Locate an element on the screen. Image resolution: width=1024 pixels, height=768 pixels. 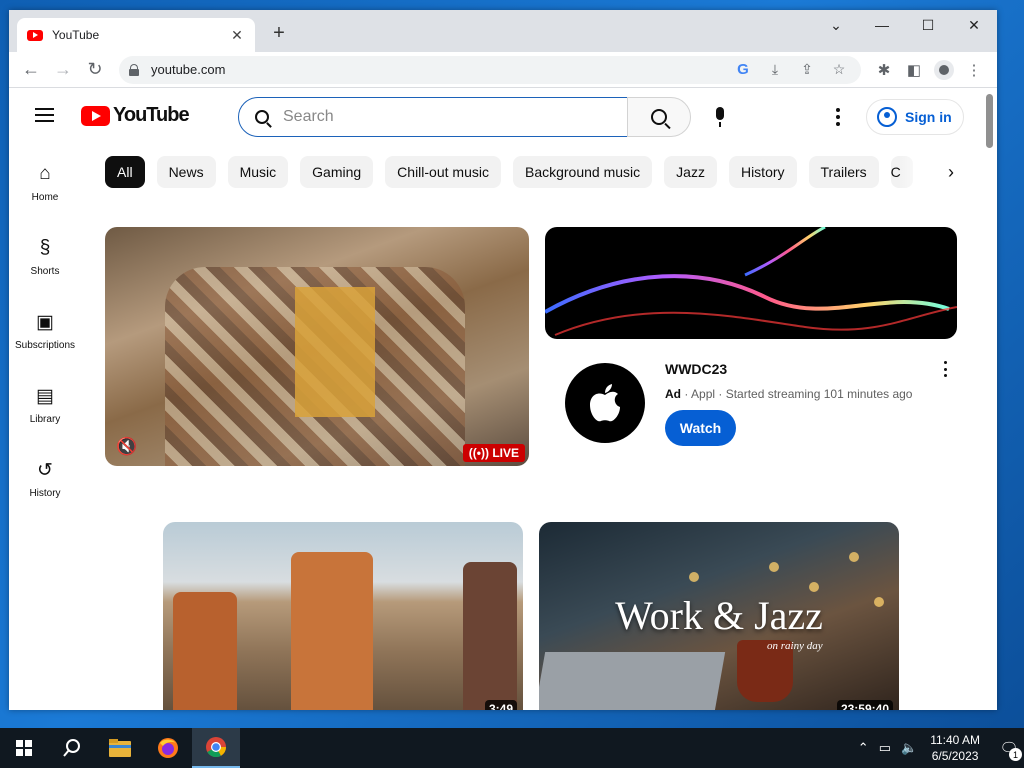
firefox-icon is located at coordinates (168, 748).